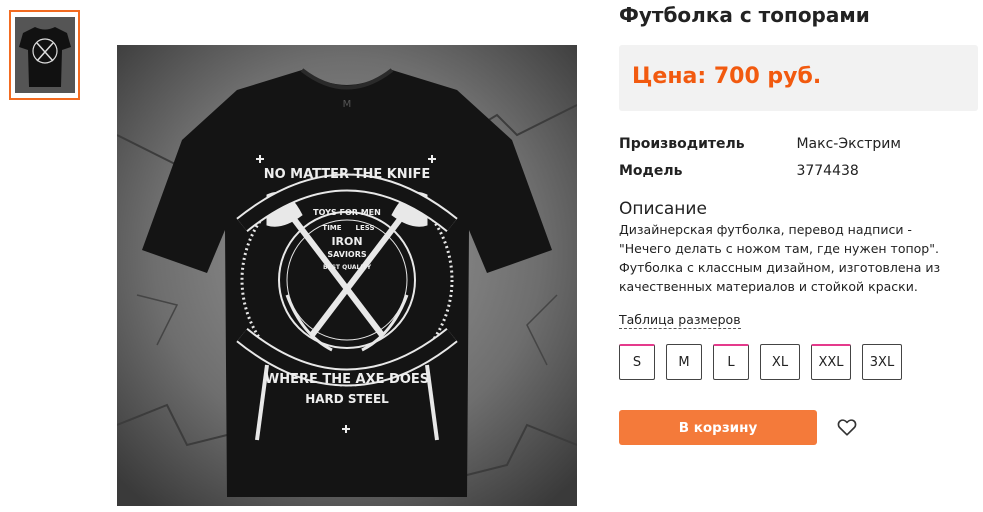 The height and width of the screenshot is (512, 983). What do you see at coordinates (680, 320) in the screenshot?
I see `size-table-link: Таблица размеров` at bounding box center [680, 320].